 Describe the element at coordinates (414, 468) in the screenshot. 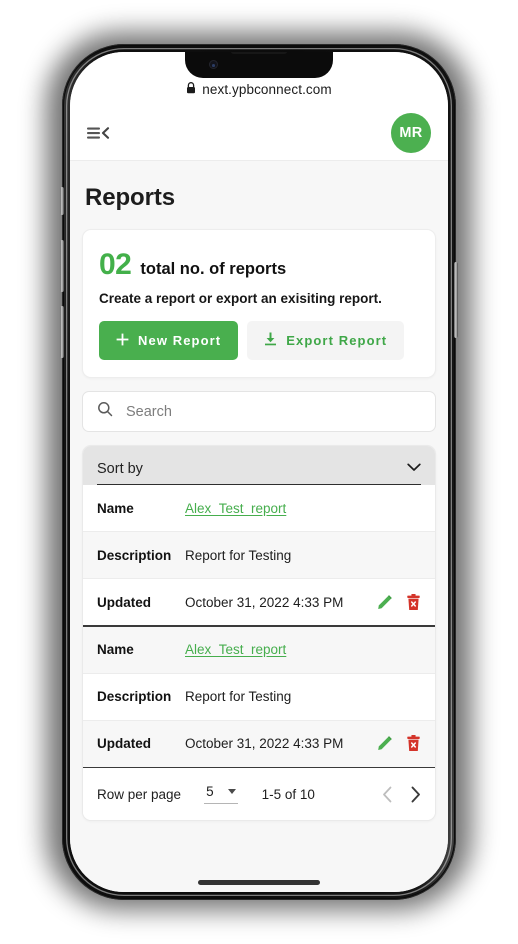

I see `chevron-down-icon` at that location.